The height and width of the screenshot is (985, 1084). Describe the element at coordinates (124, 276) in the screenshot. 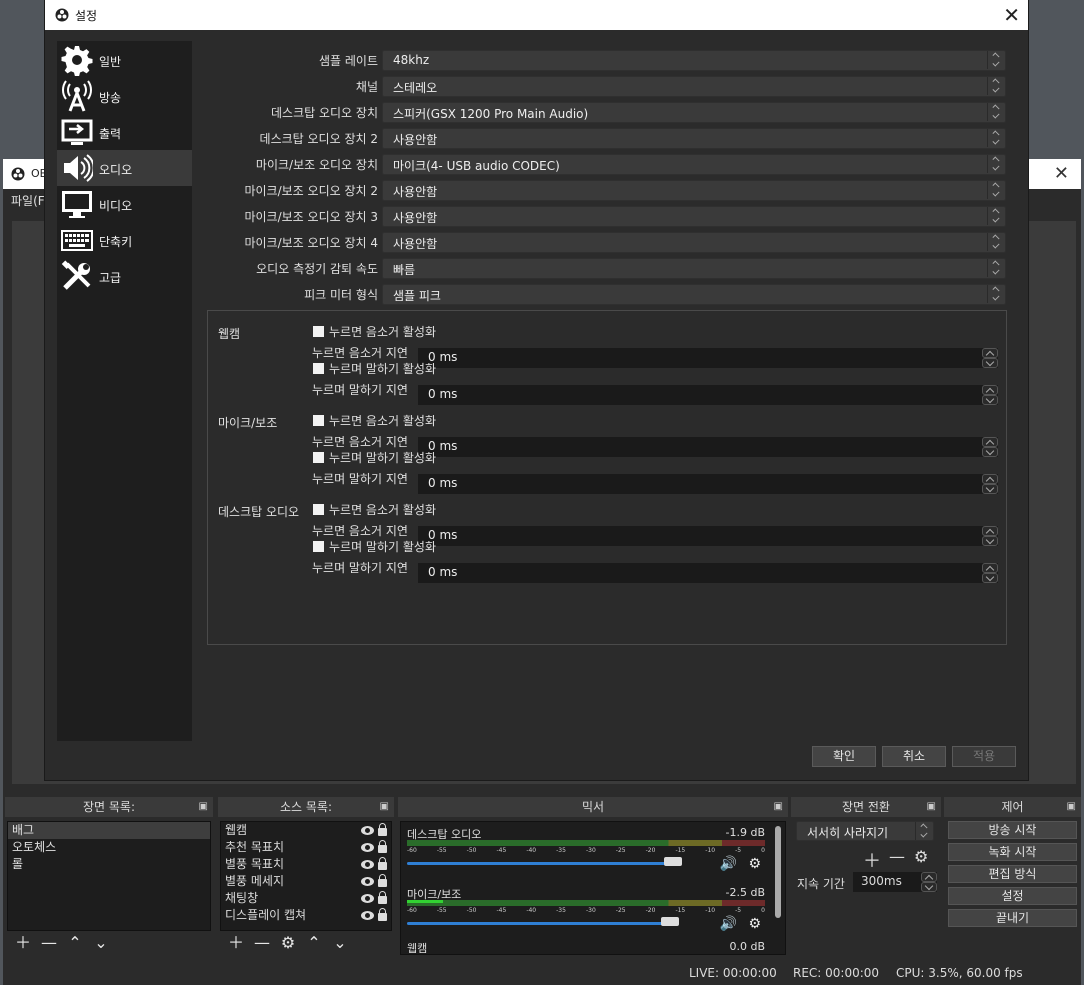

I see `nav-item-advanced: 고급` at that location.